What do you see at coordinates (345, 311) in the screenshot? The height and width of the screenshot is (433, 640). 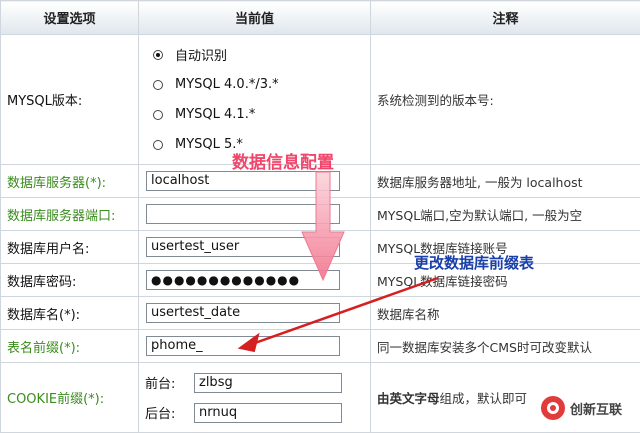 I see `arrow-red-line` at bounding box center [345, 311].